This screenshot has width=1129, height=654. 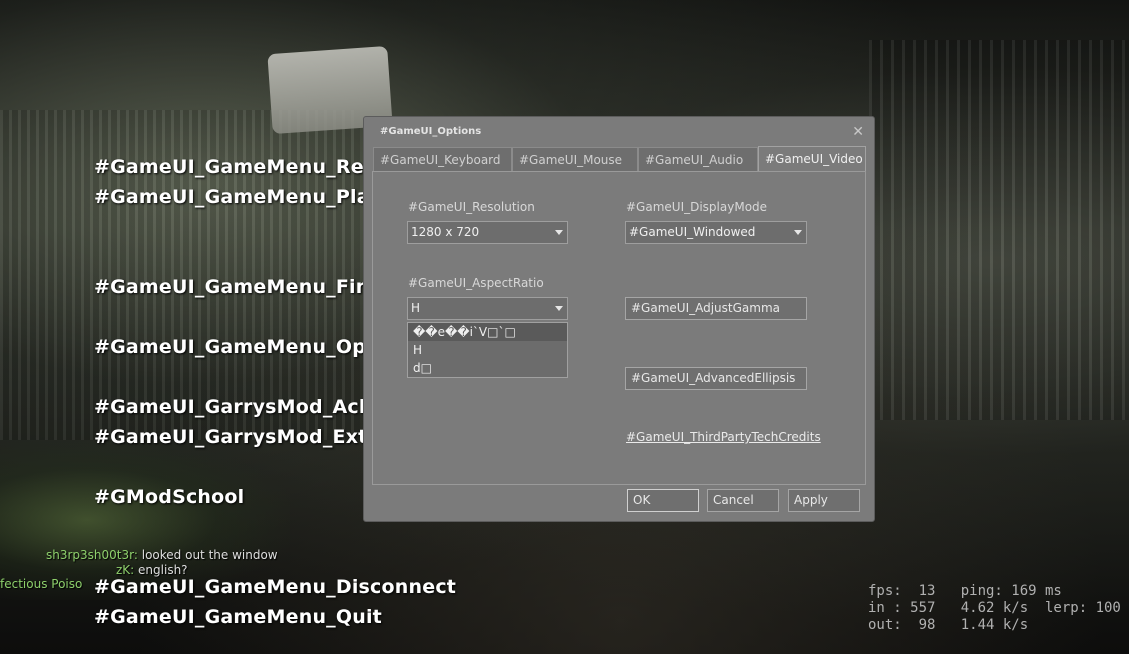 I want to click on chat-player-name: sh3rp3sh00t3r:, so click(x=92, y=555).